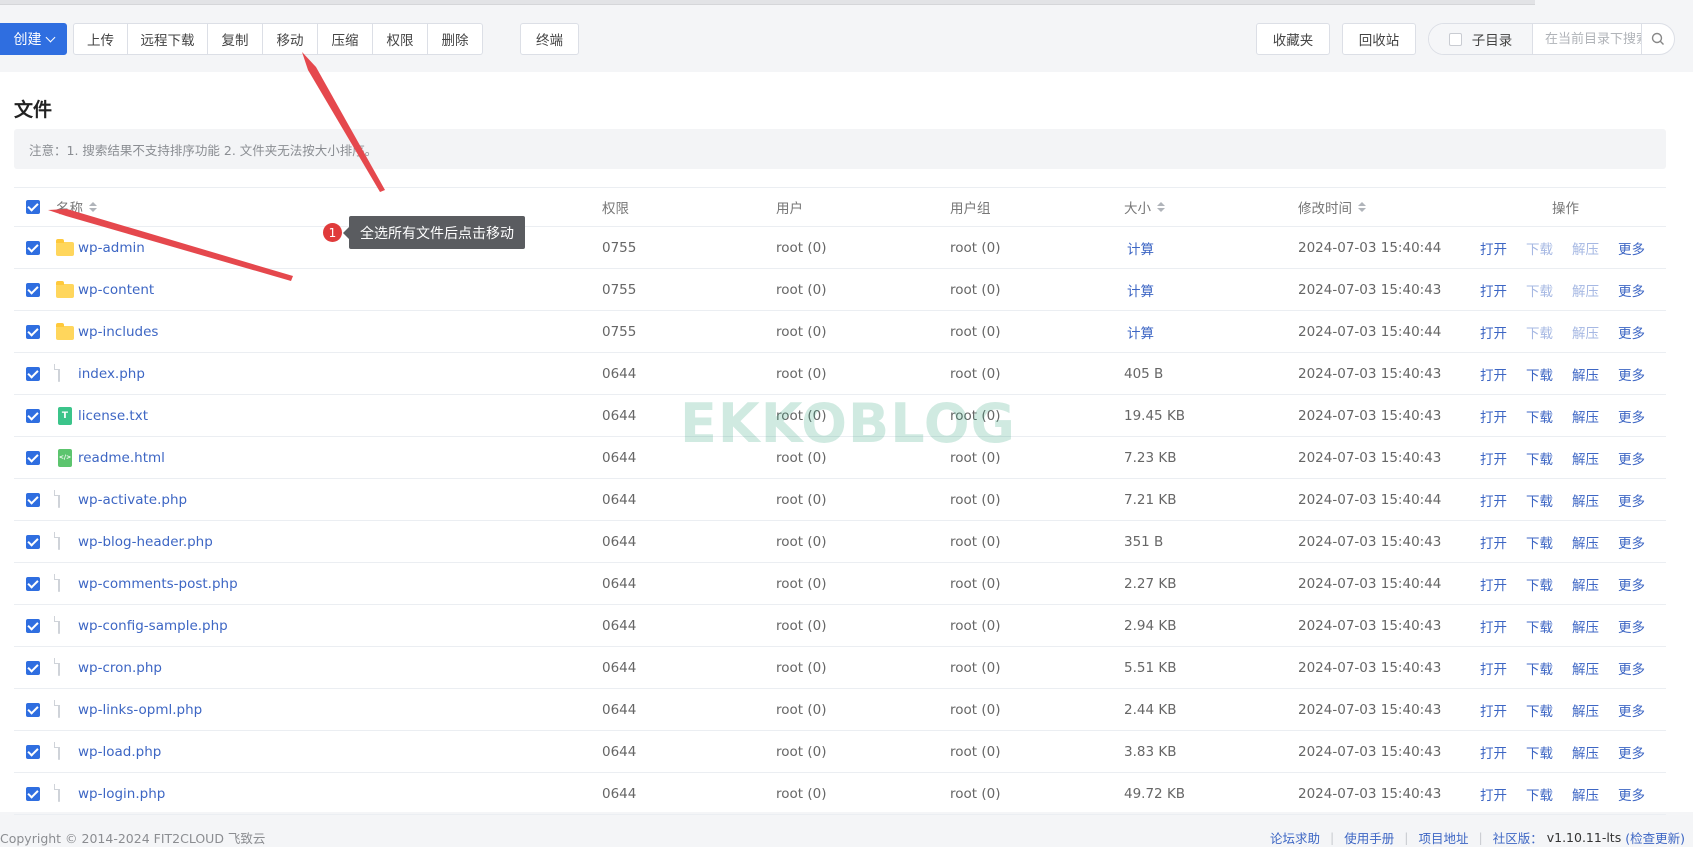 Image resolution: width=1693 pixels, height=847 pixels. What do you see at coordinates (158, 584) in the screenshot?
I see `file-name-link: wp-comments-post.php` at bounding box center [158, 584].